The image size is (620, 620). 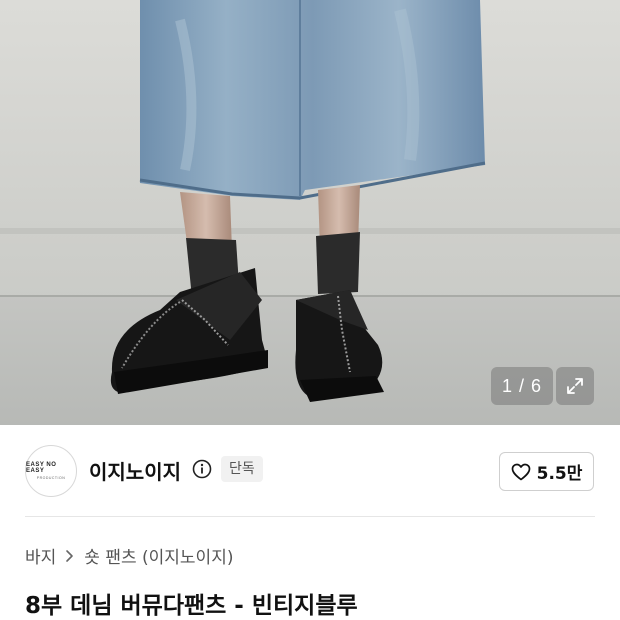 I want to click on expand-icon, so click(x=575, y=386).